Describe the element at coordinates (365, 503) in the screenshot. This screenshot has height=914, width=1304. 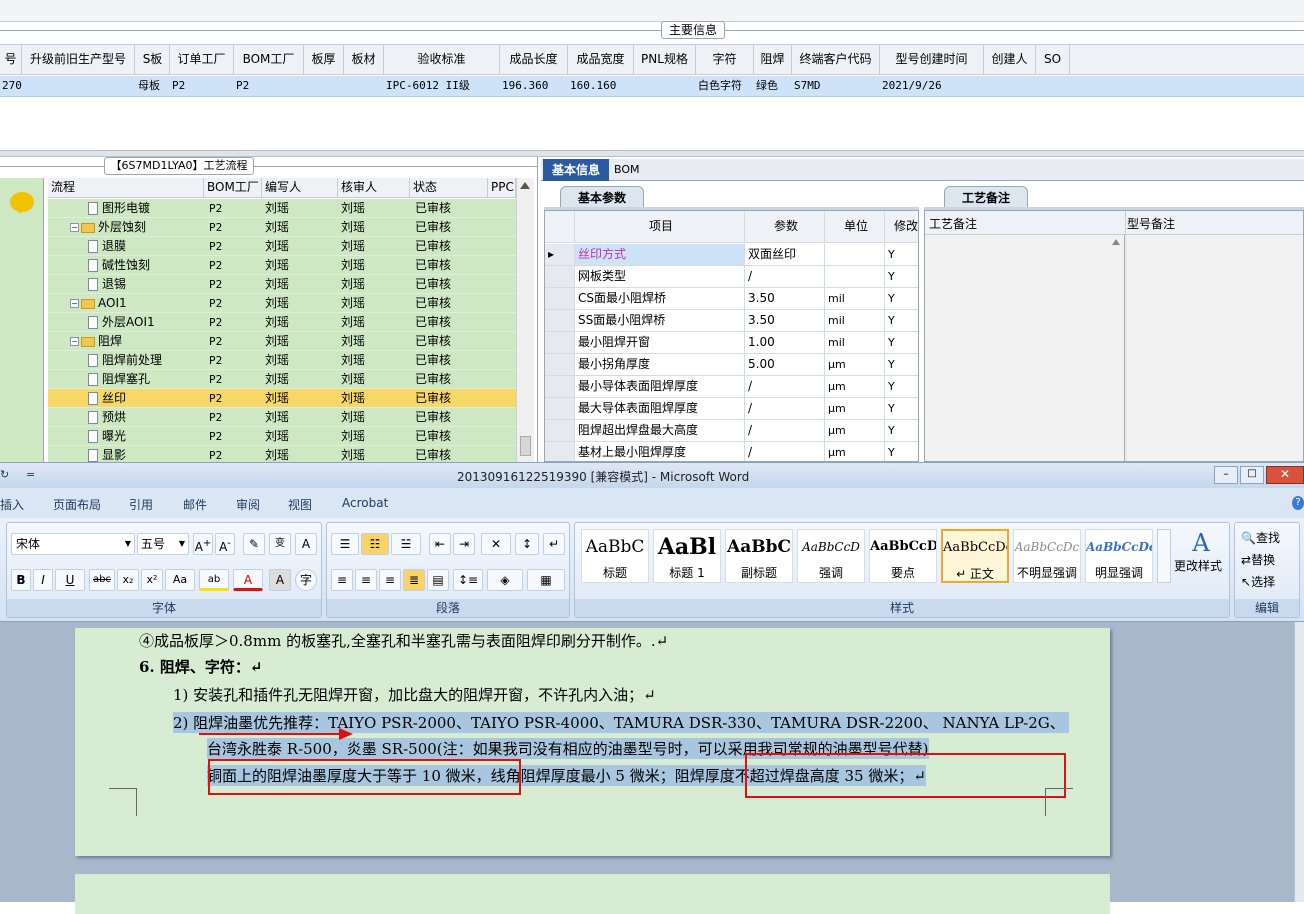
I see `ribbon-tab: Acrobat` at that location.